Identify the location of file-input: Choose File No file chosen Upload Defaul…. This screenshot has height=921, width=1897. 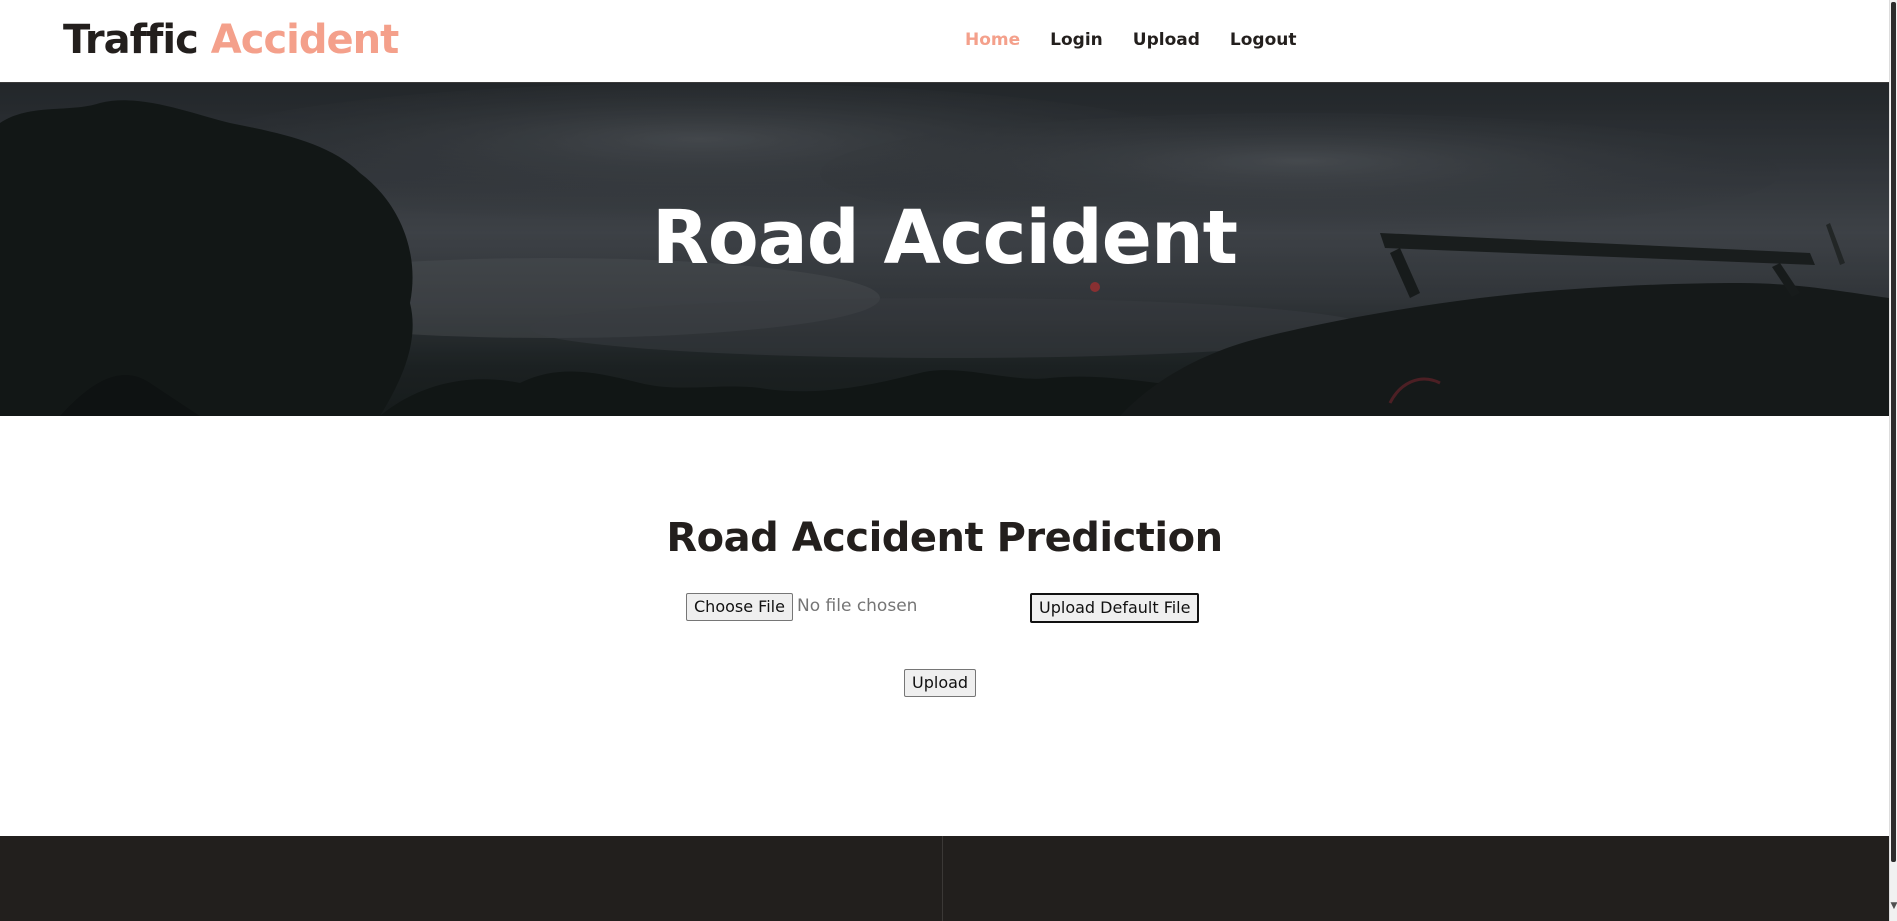
(943, 607).